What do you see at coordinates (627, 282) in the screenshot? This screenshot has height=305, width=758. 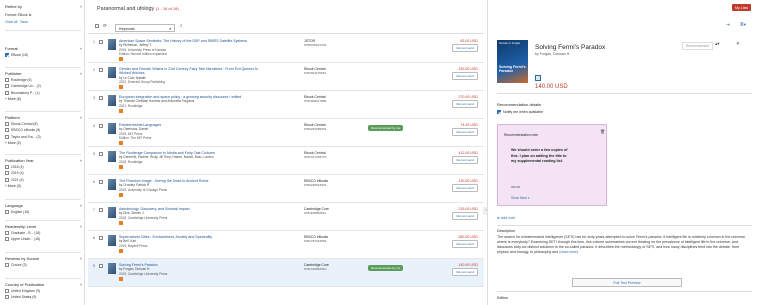 I see `full-text-preview-button: Full Text Preview` at bounding box center [627, 282].